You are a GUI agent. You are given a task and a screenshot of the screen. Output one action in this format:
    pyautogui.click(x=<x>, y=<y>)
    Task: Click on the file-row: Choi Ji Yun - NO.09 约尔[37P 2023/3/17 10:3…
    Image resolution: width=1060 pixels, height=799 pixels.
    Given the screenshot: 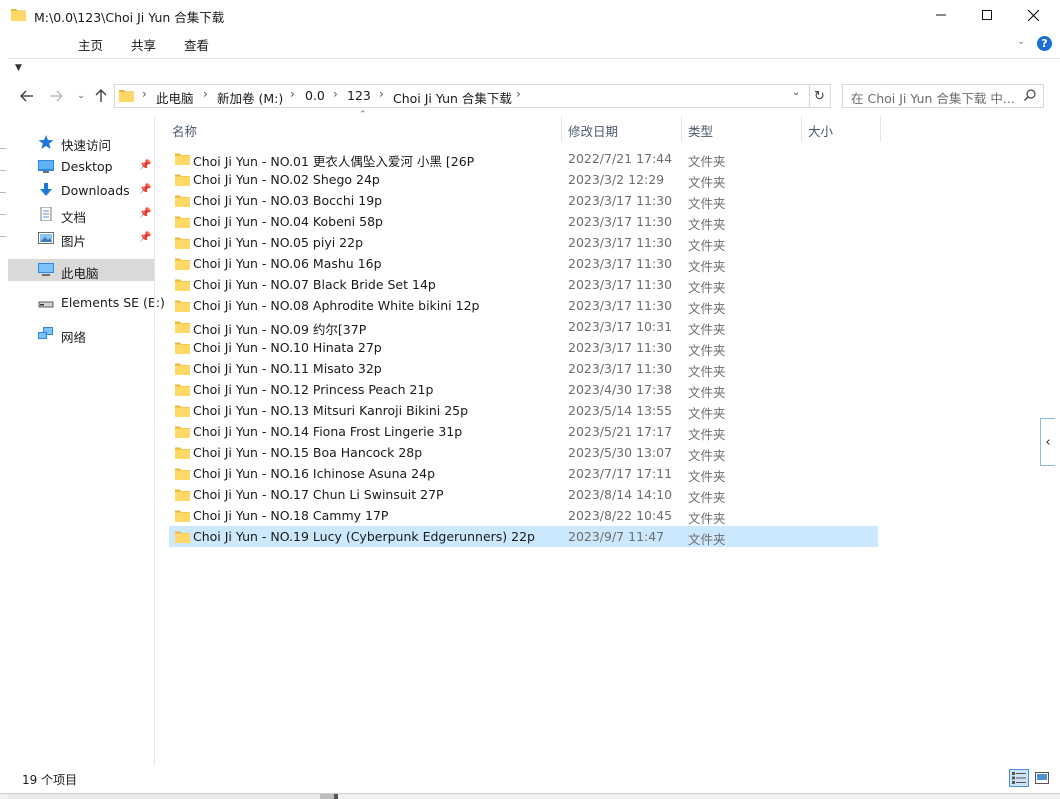 What is the action you would take?
    pyautogui.click(x=523, y=326)
    